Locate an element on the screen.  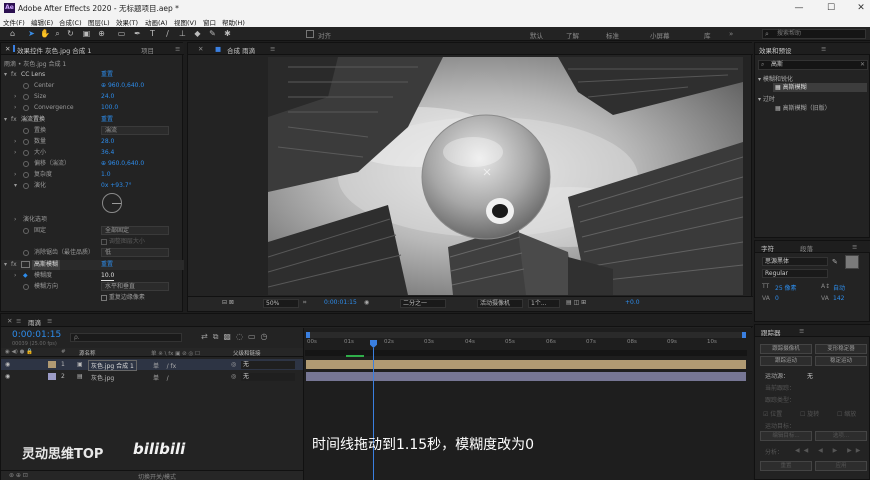
layer-row: ◉ 1 ▣ 灰色.jpg 合成 1 单 / fx ◎ 无 is located at coordinates (152, 365).